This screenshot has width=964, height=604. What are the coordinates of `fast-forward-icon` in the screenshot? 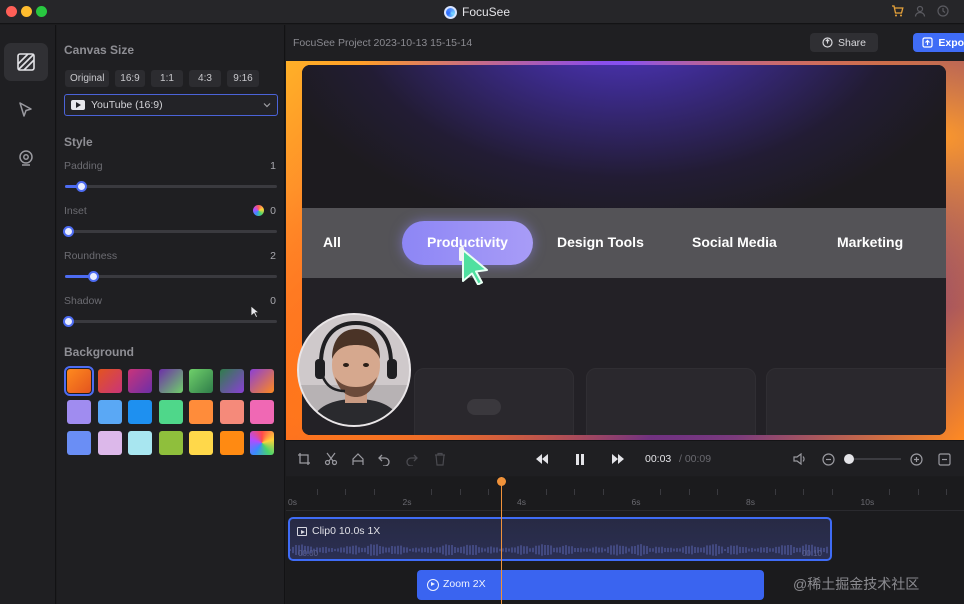 It's located at (618, 459).